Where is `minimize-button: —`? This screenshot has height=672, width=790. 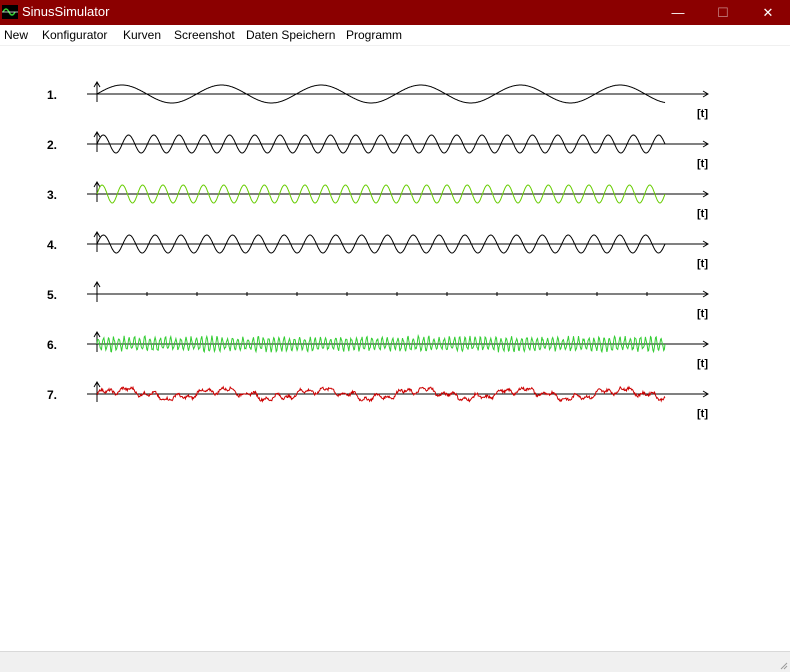
minimize-button: — is located at coordinates (678, 12).